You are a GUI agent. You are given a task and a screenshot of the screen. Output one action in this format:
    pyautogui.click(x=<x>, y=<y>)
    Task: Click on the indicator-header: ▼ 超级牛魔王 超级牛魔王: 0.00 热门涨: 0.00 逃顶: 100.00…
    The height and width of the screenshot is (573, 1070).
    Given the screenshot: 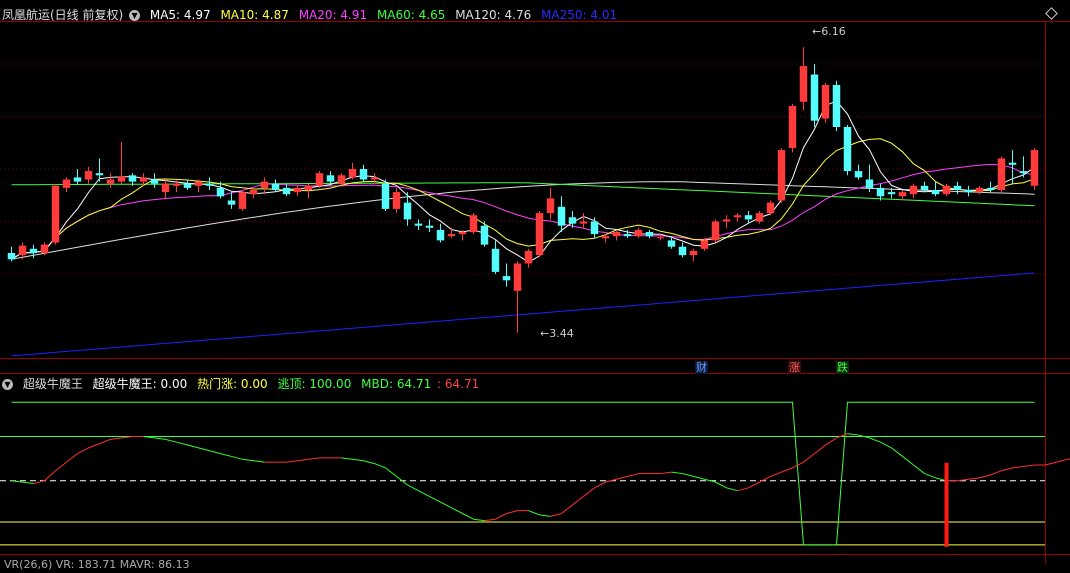 What is the action you would take?
    pyautogui.click(x=243, y=384)
    